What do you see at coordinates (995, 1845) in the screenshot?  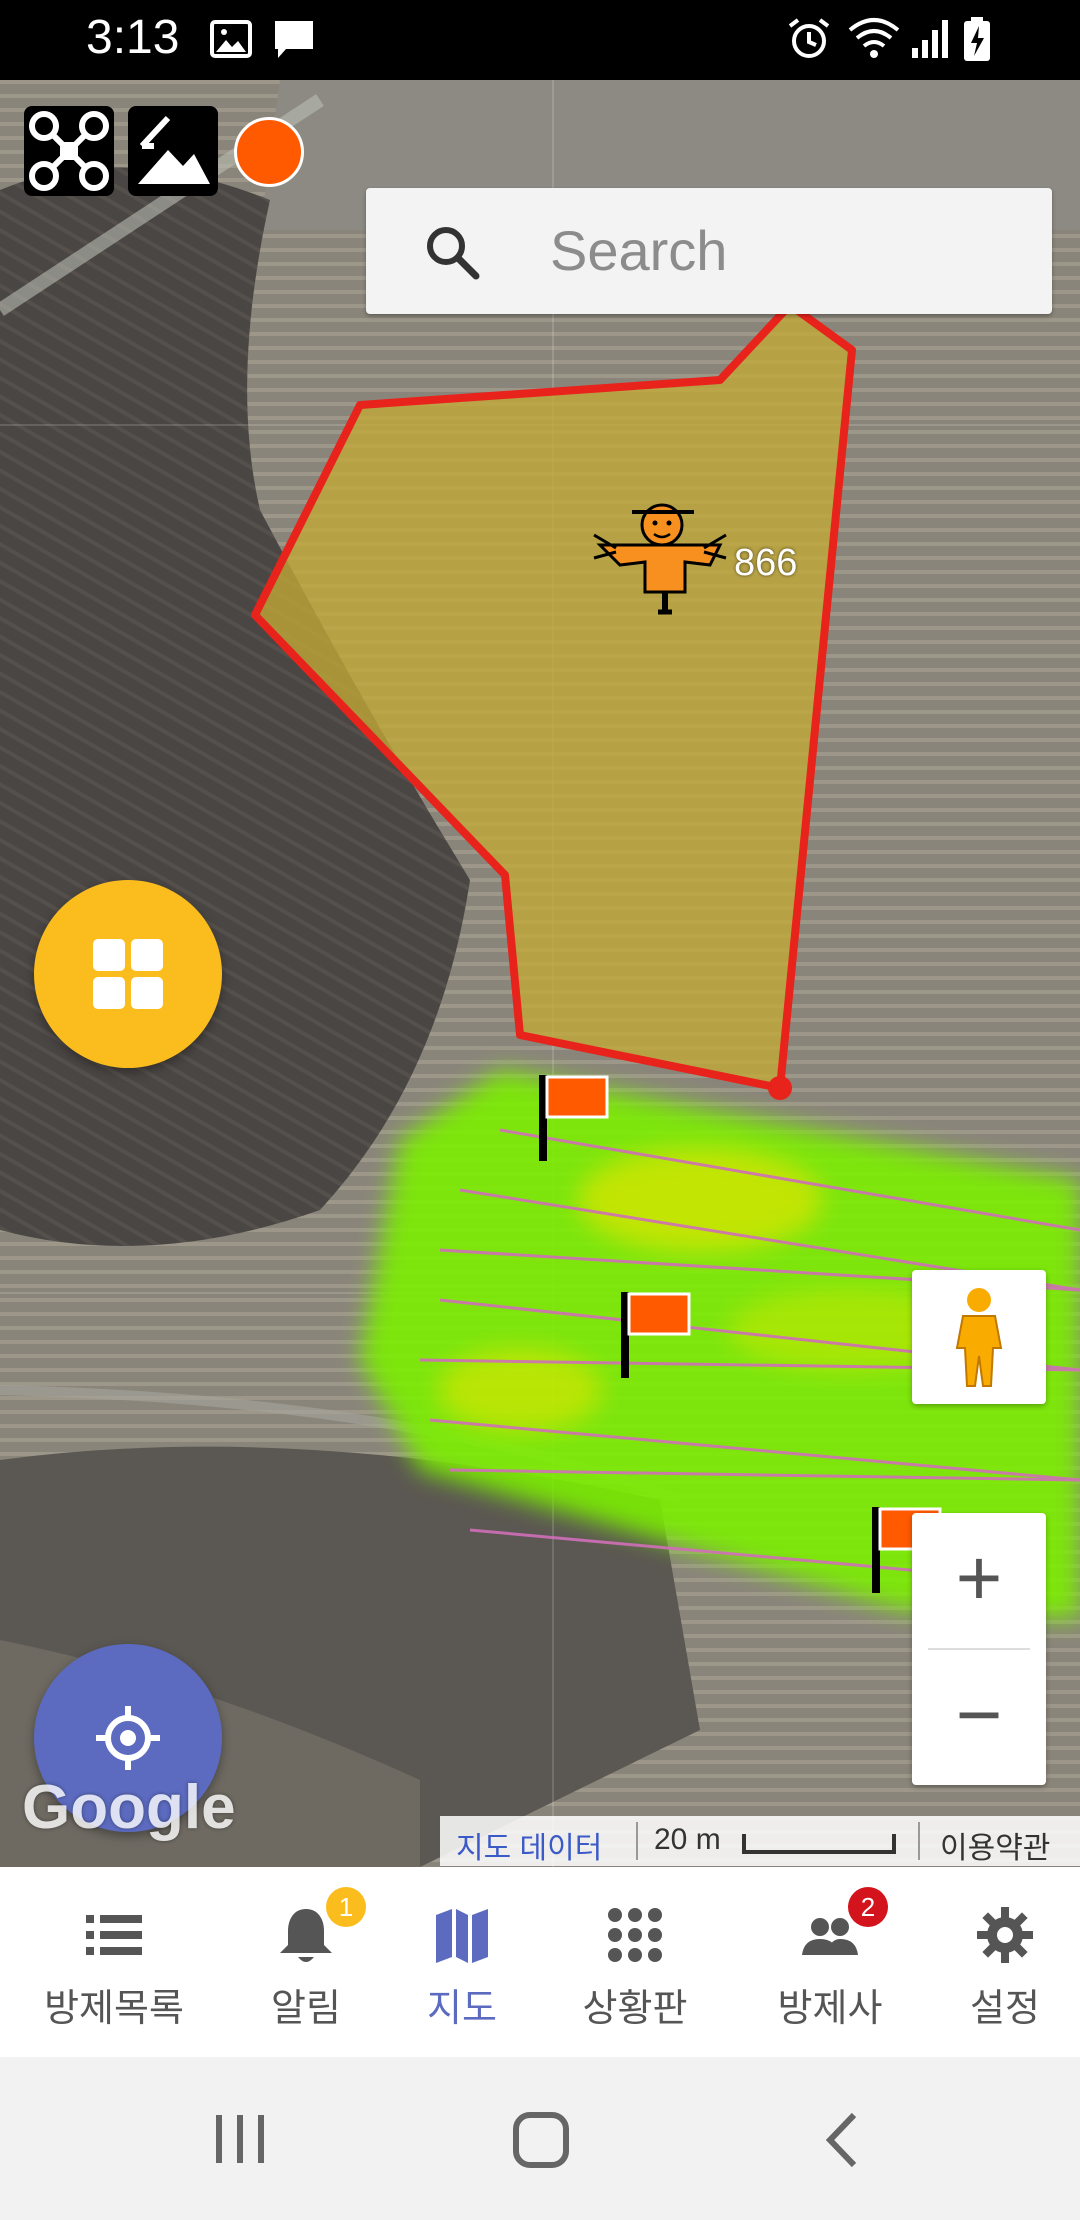 I see `terms-link: 이용약관` at bounding box center [995, 1845].